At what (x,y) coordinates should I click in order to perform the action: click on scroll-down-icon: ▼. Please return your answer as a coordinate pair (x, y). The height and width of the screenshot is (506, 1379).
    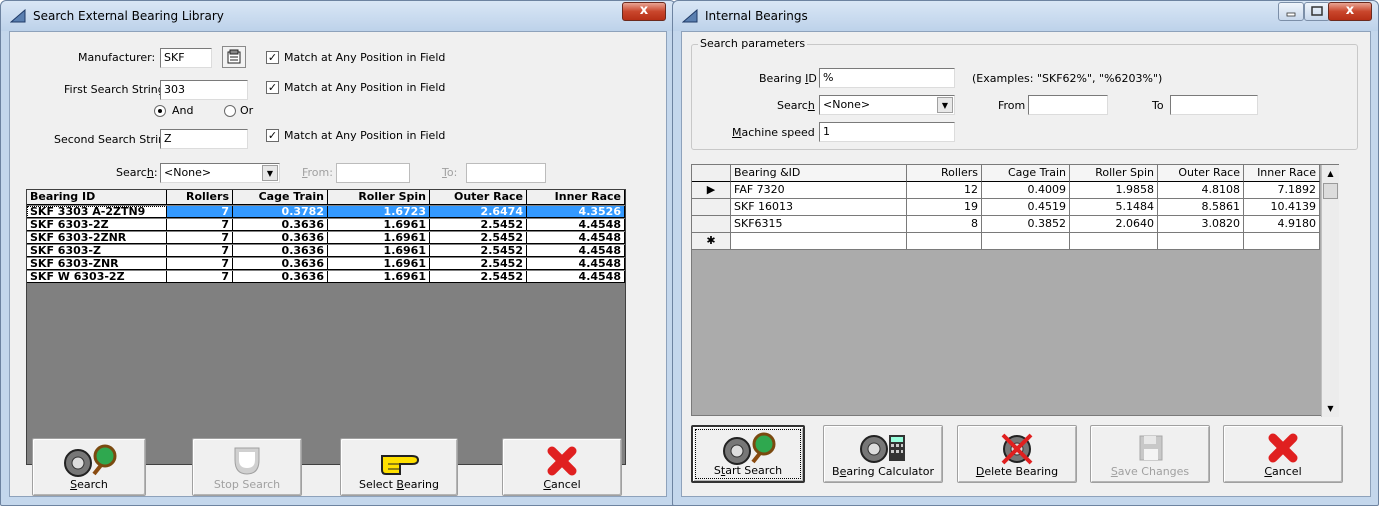
    Looking at the image, I should click on (1330, 408).